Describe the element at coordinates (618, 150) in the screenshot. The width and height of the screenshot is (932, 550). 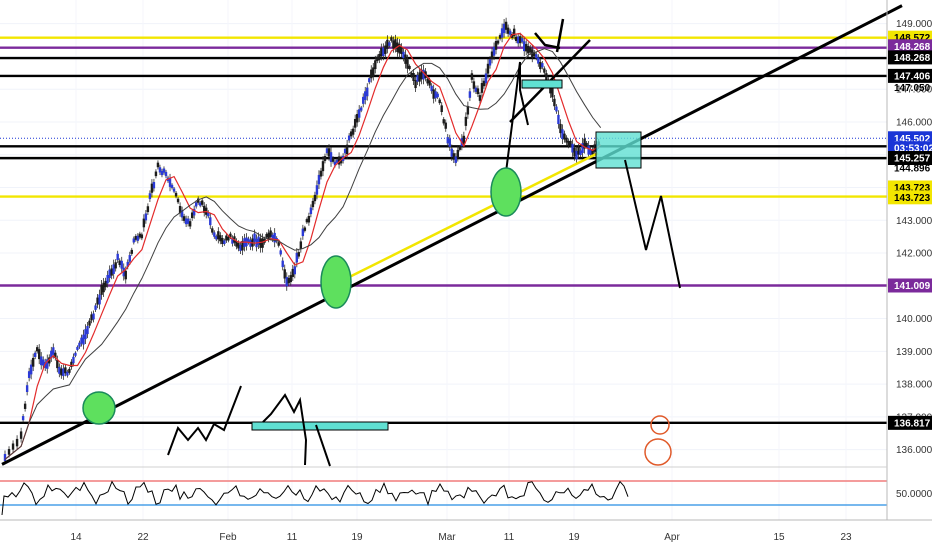
I see `current-zone` at that location.